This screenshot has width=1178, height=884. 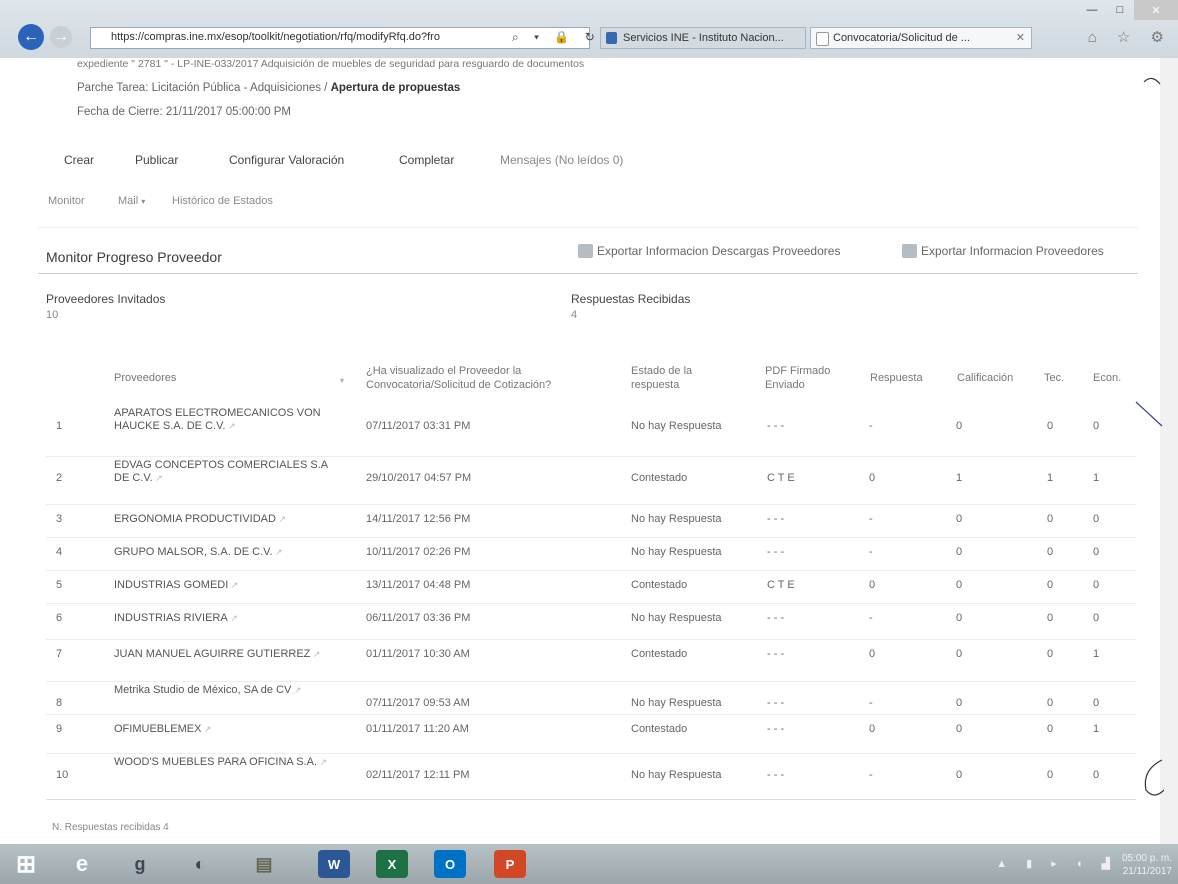 What do you see at coordinates (59, 519) in the screenshot?
I see `row-number: 3` at bounding box center [59, 519].